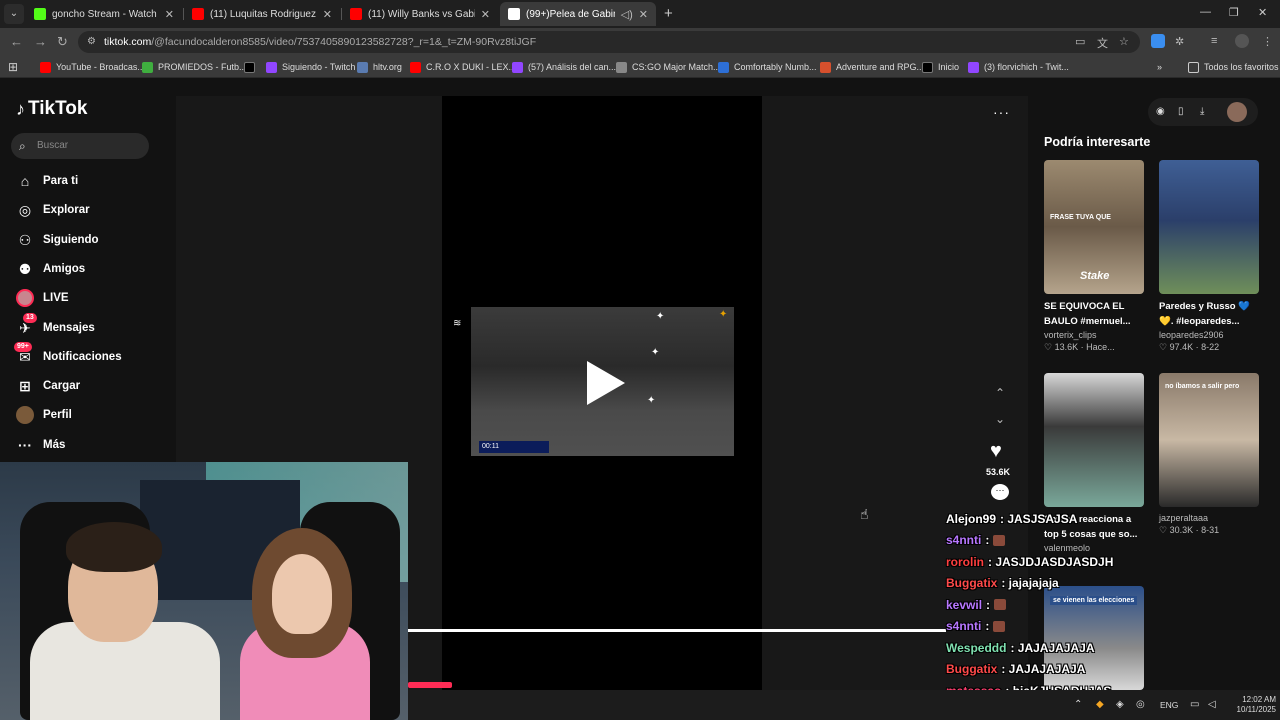 This screenshot has height=720, width=1280. What do you see at coordinates (578, 14) in the screenshot?
I see `browser-tab: (99+)Pelea de Gabino en M ◁) ✕` at bounding box center [578, 14].